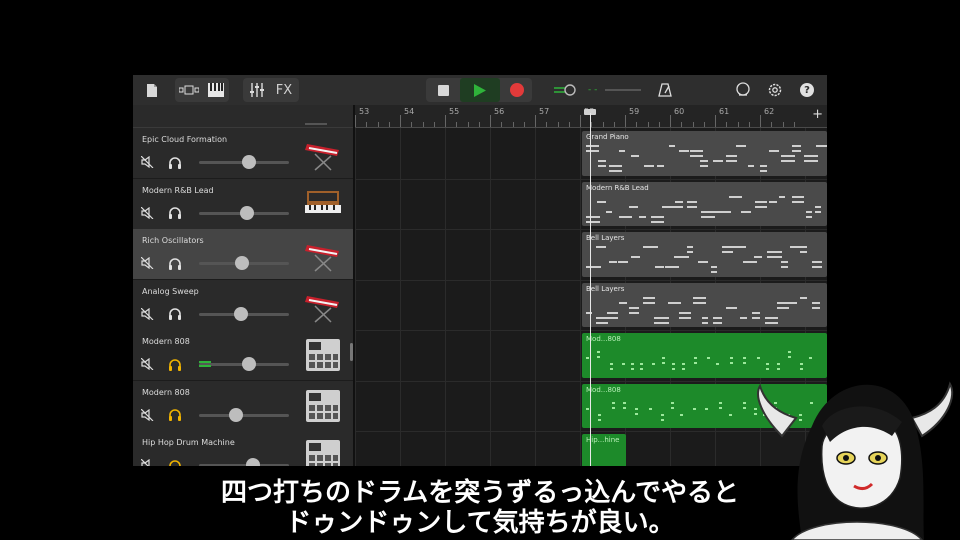  I want to click on settings-icon, so click(775, 90).